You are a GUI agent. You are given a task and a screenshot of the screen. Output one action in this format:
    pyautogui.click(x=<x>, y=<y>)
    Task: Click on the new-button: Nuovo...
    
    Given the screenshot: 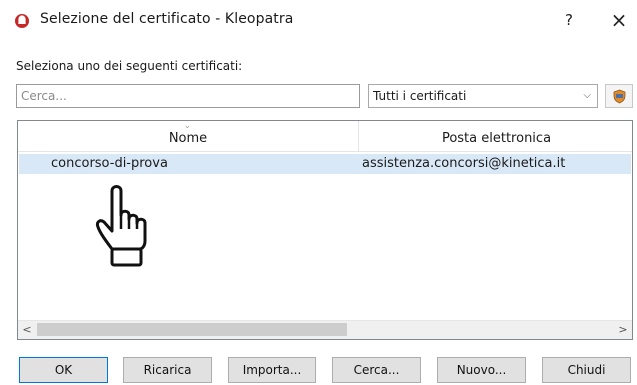 What is the action you would take?
    pyautogui.click(x=481, y=370)
    